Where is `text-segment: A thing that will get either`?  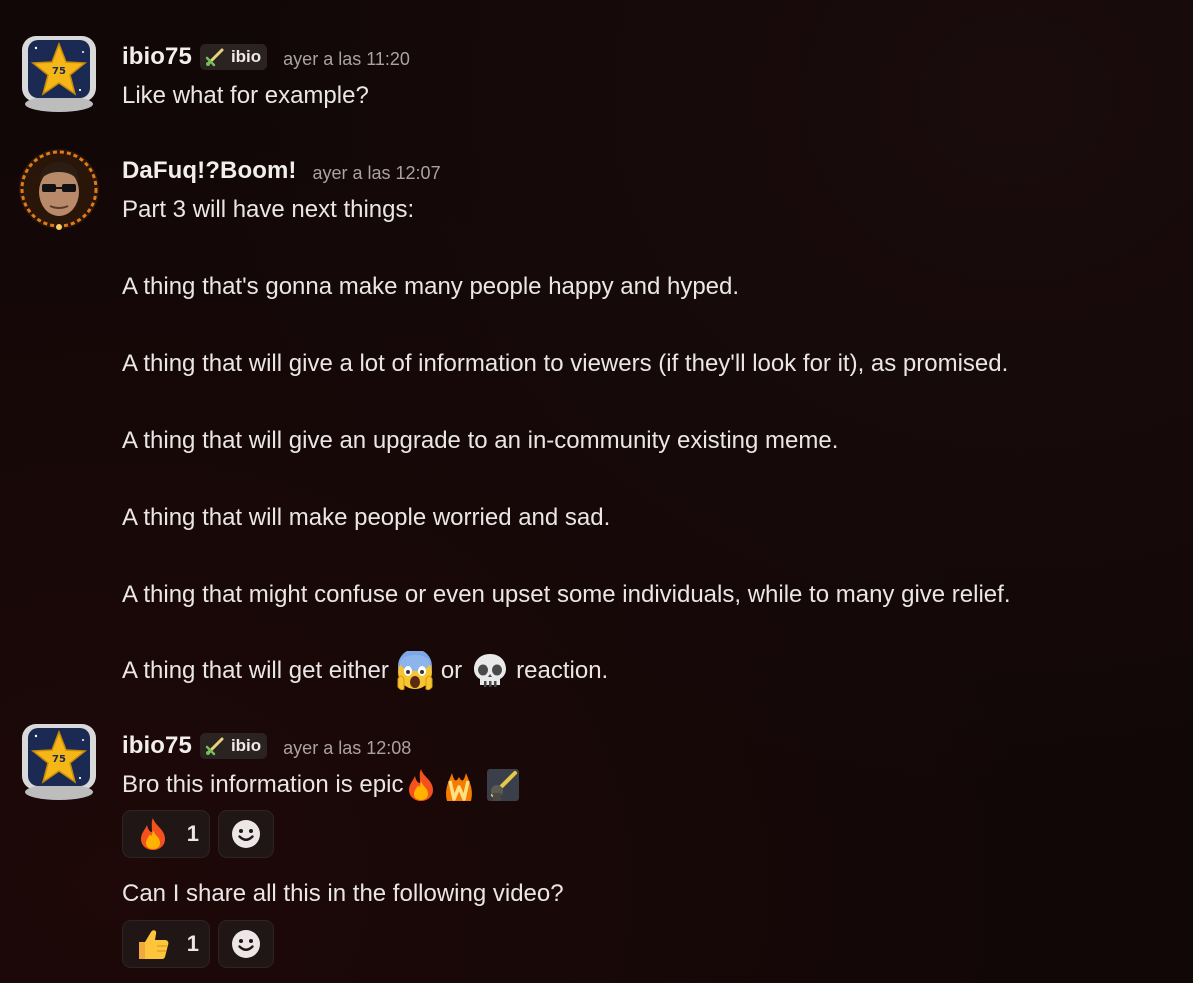 text-segment: A thing that will get either is located at coordinates (255, 670).